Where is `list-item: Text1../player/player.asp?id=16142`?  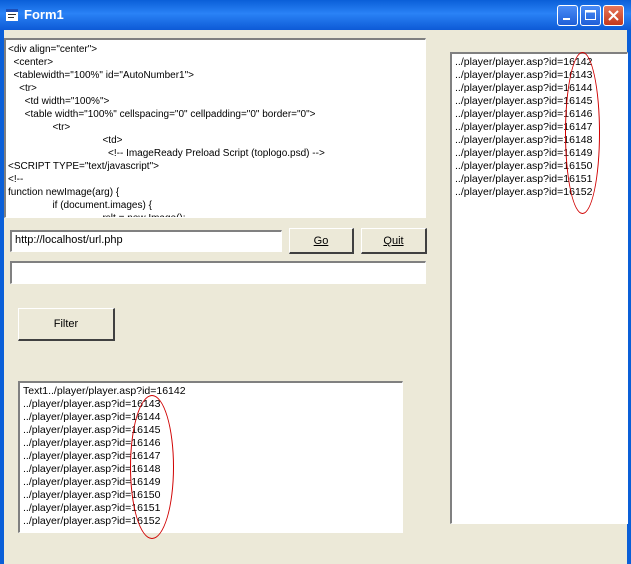
list-item: Text1../player/player.asp?id=16142 is located at coordinates (211, 391).